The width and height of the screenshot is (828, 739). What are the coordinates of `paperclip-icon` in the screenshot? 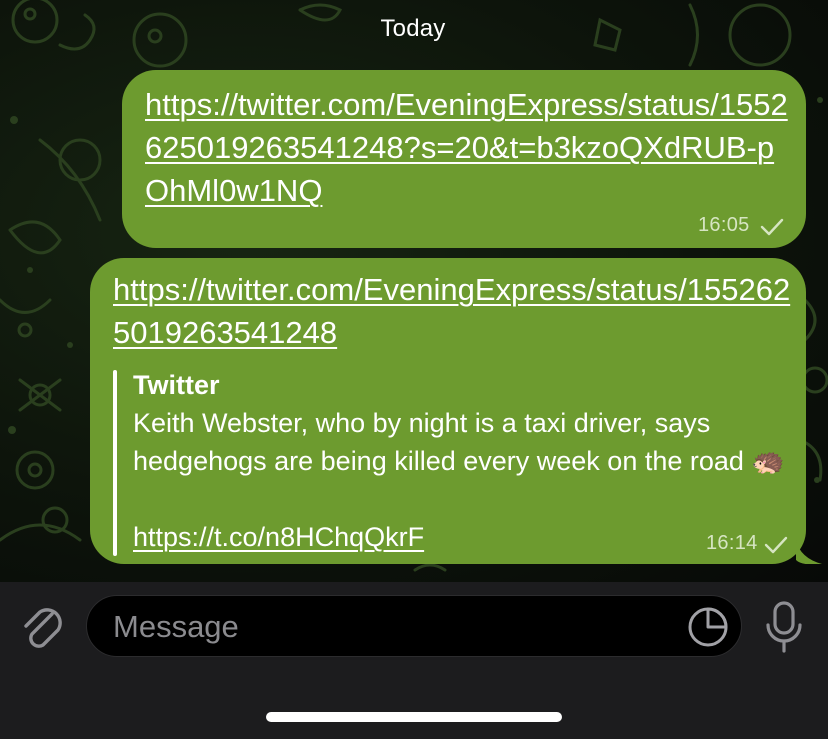 It's located at (42, 627).